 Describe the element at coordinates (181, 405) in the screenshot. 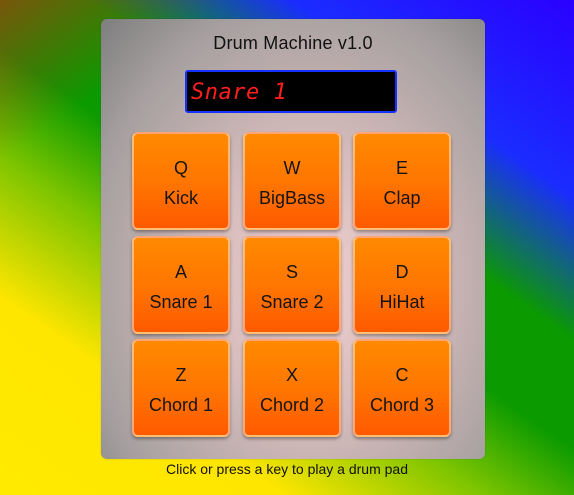

I see `pad-sound-label: Chord 1` at that location.